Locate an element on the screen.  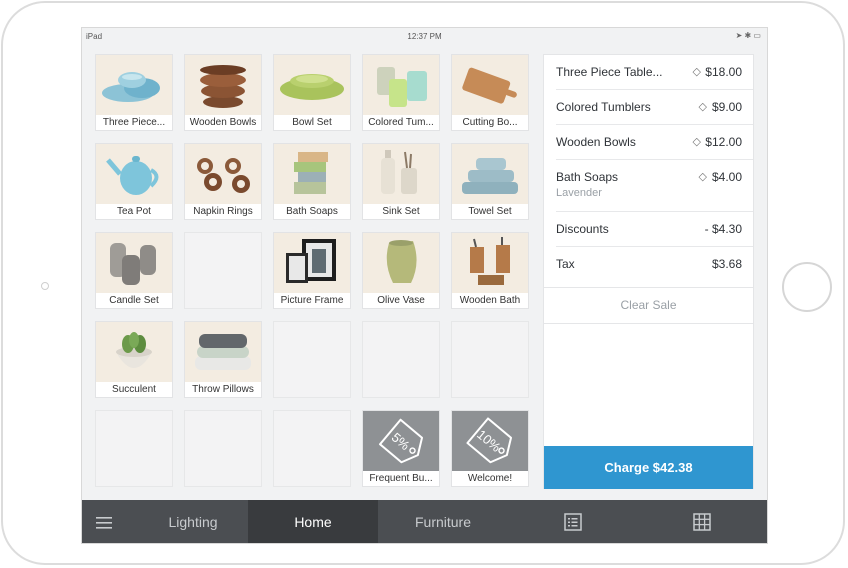
tile-picture-frame: Picture Frame is located at coordinates (312, 270).